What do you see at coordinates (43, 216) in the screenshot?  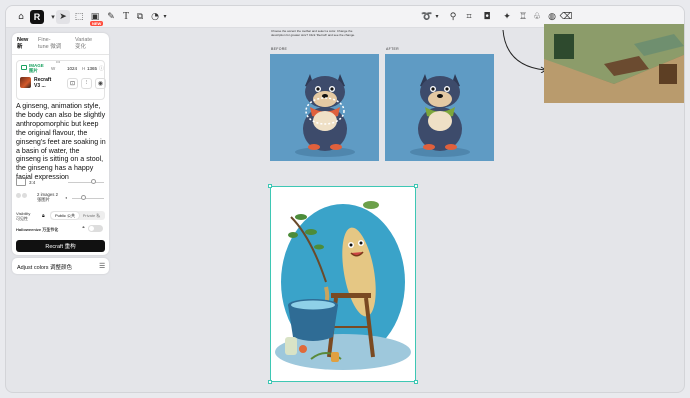 I see `lock-icon: 🔒︎` at bounding box center [43, 216].